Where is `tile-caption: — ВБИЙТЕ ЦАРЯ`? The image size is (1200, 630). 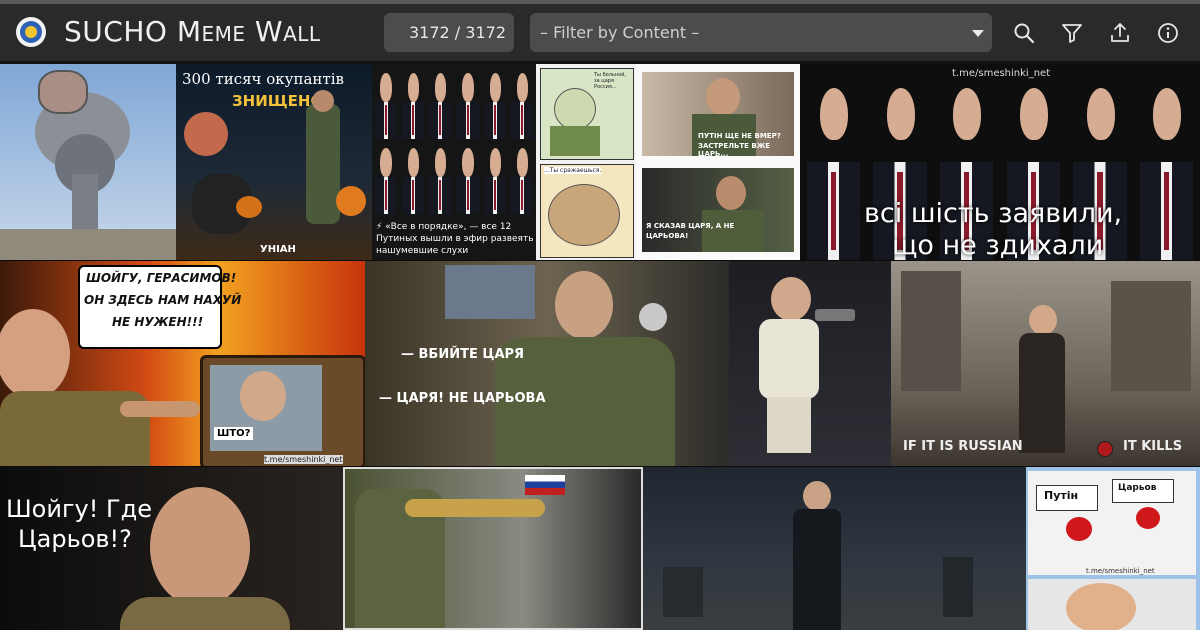 tile-caption: — ВБИЙТЕ ЦАРЯ is located at coordinates (463, 354).